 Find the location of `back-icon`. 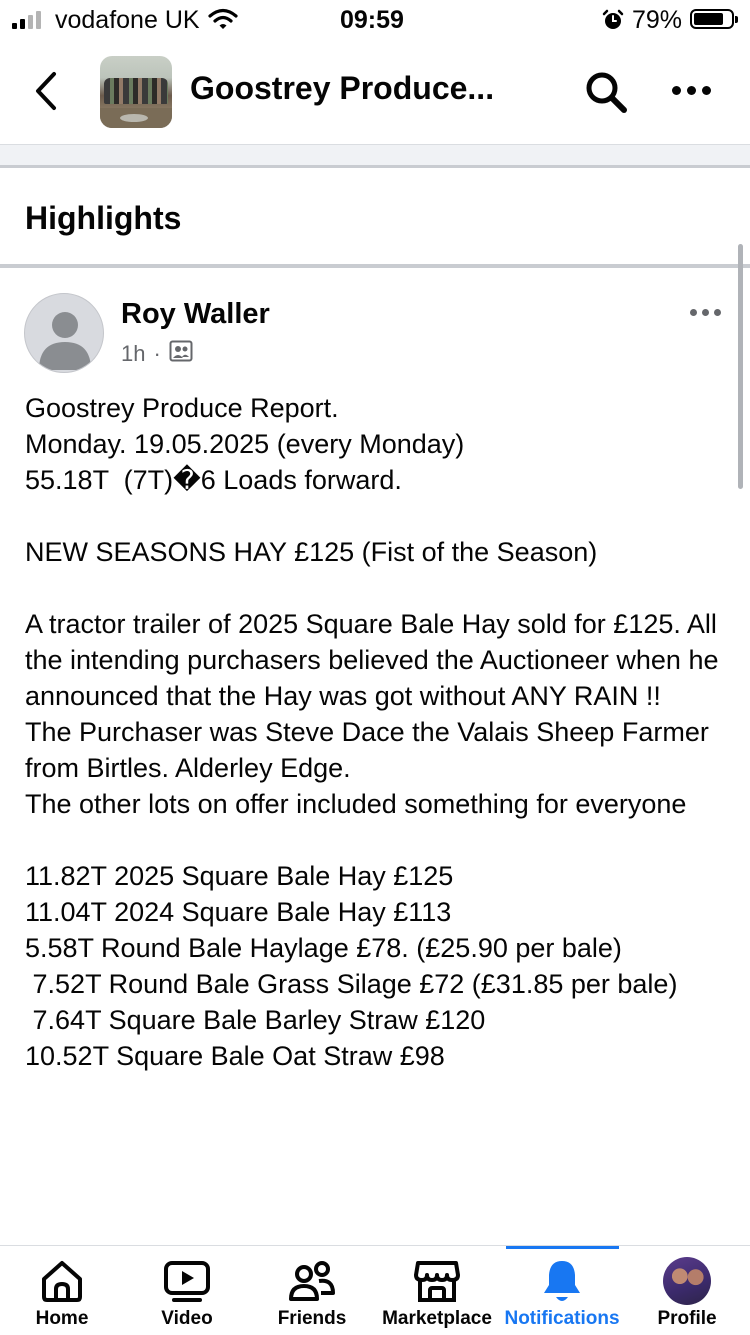

back-icon is located at coordinates (47, 93).